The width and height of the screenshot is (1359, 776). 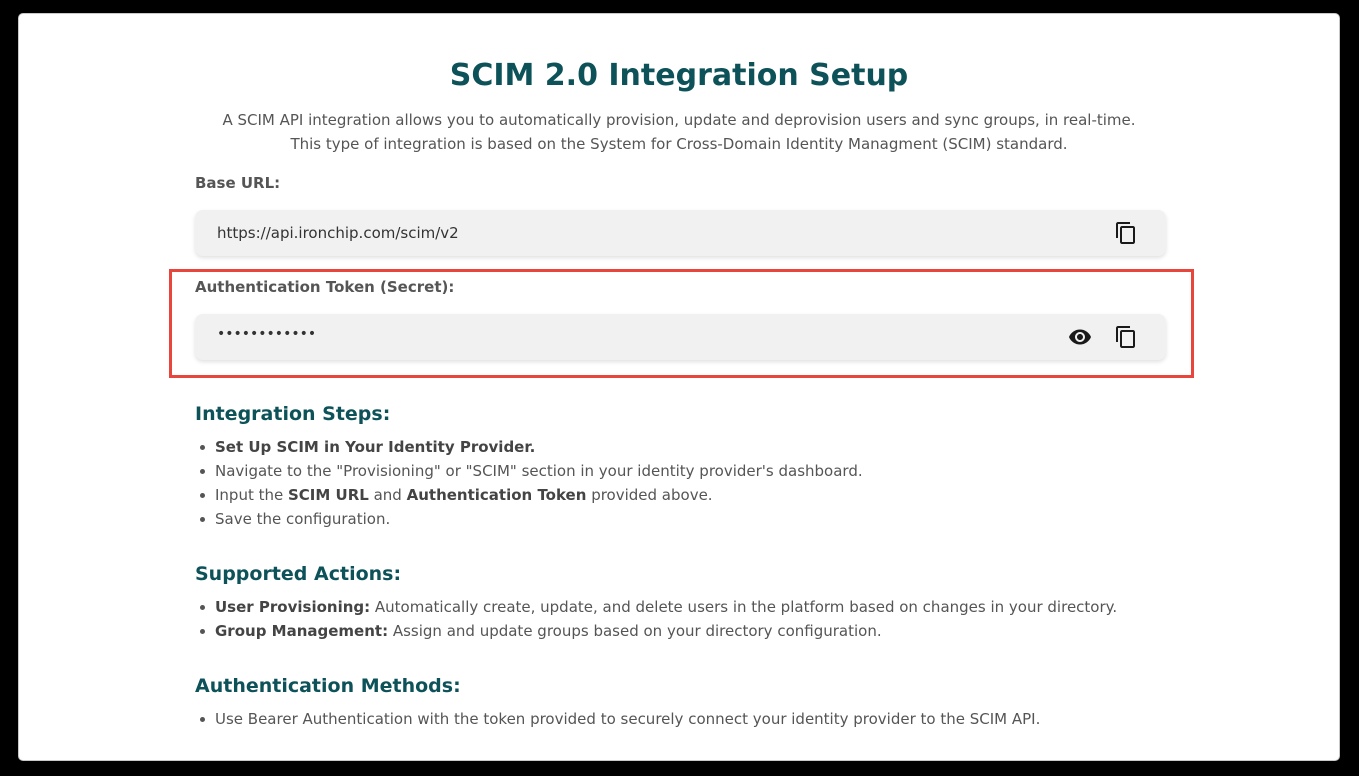 What do you see at coordinates (338, 233) in the screenshot?
I see `base-url-value: https://api.ironchip.com/scim/v2` at bounding box center [338, 233].